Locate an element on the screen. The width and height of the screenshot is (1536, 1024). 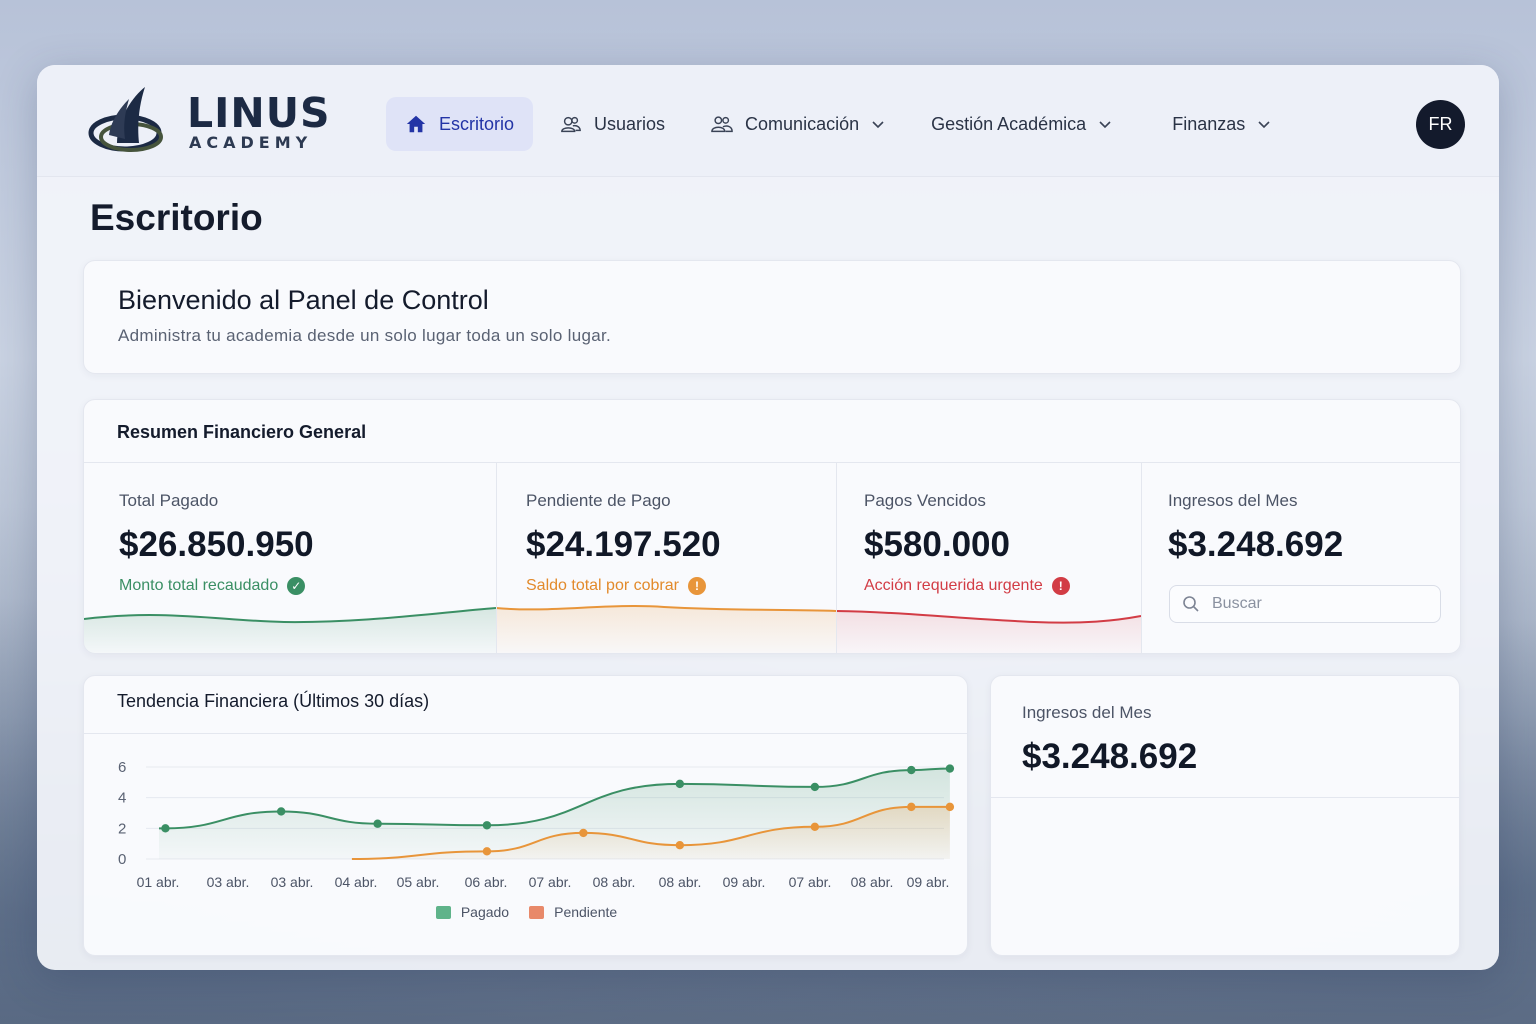
stat-note-text: Saldo total por cobrar is located at coordinates (602, 585).